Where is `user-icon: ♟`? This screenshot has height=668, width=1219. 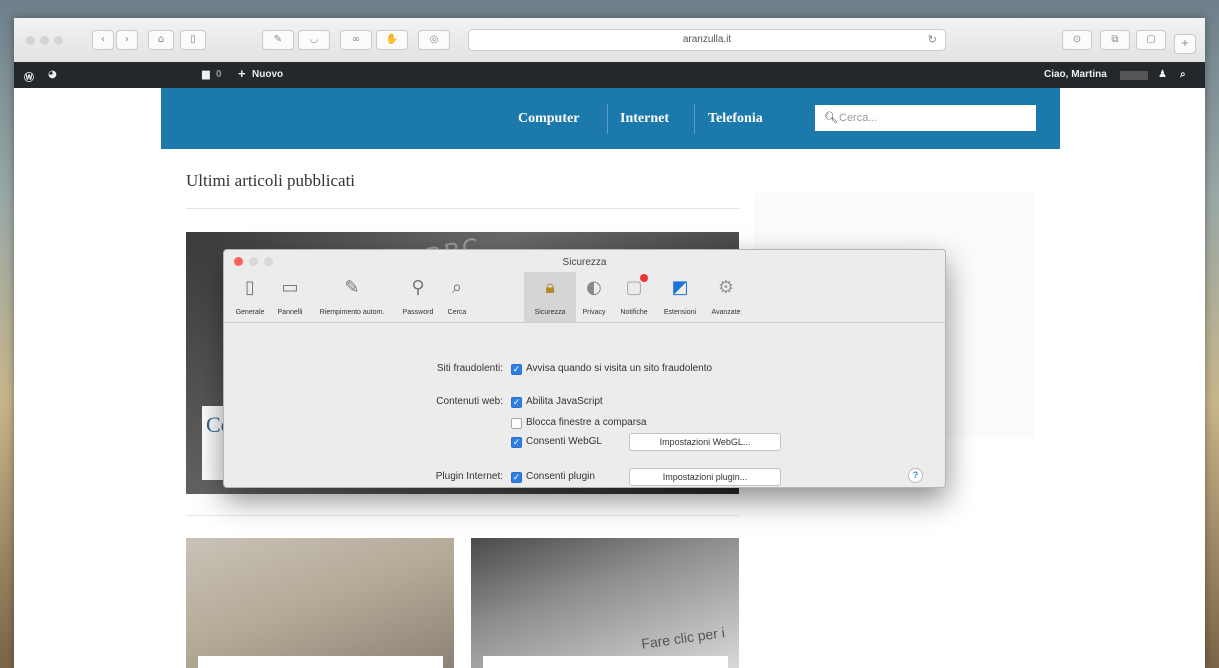
user-icon: ♟ is located at coordinates (1162, 74).